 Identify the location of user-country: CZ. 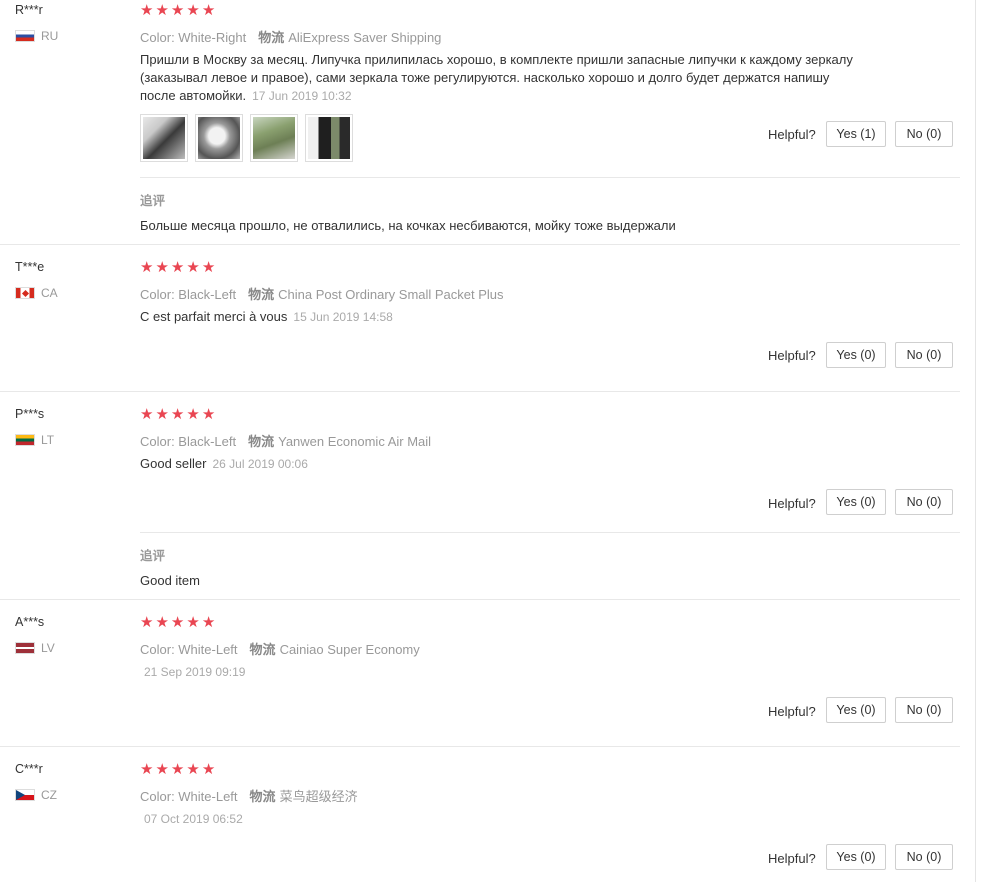
(36, 795).